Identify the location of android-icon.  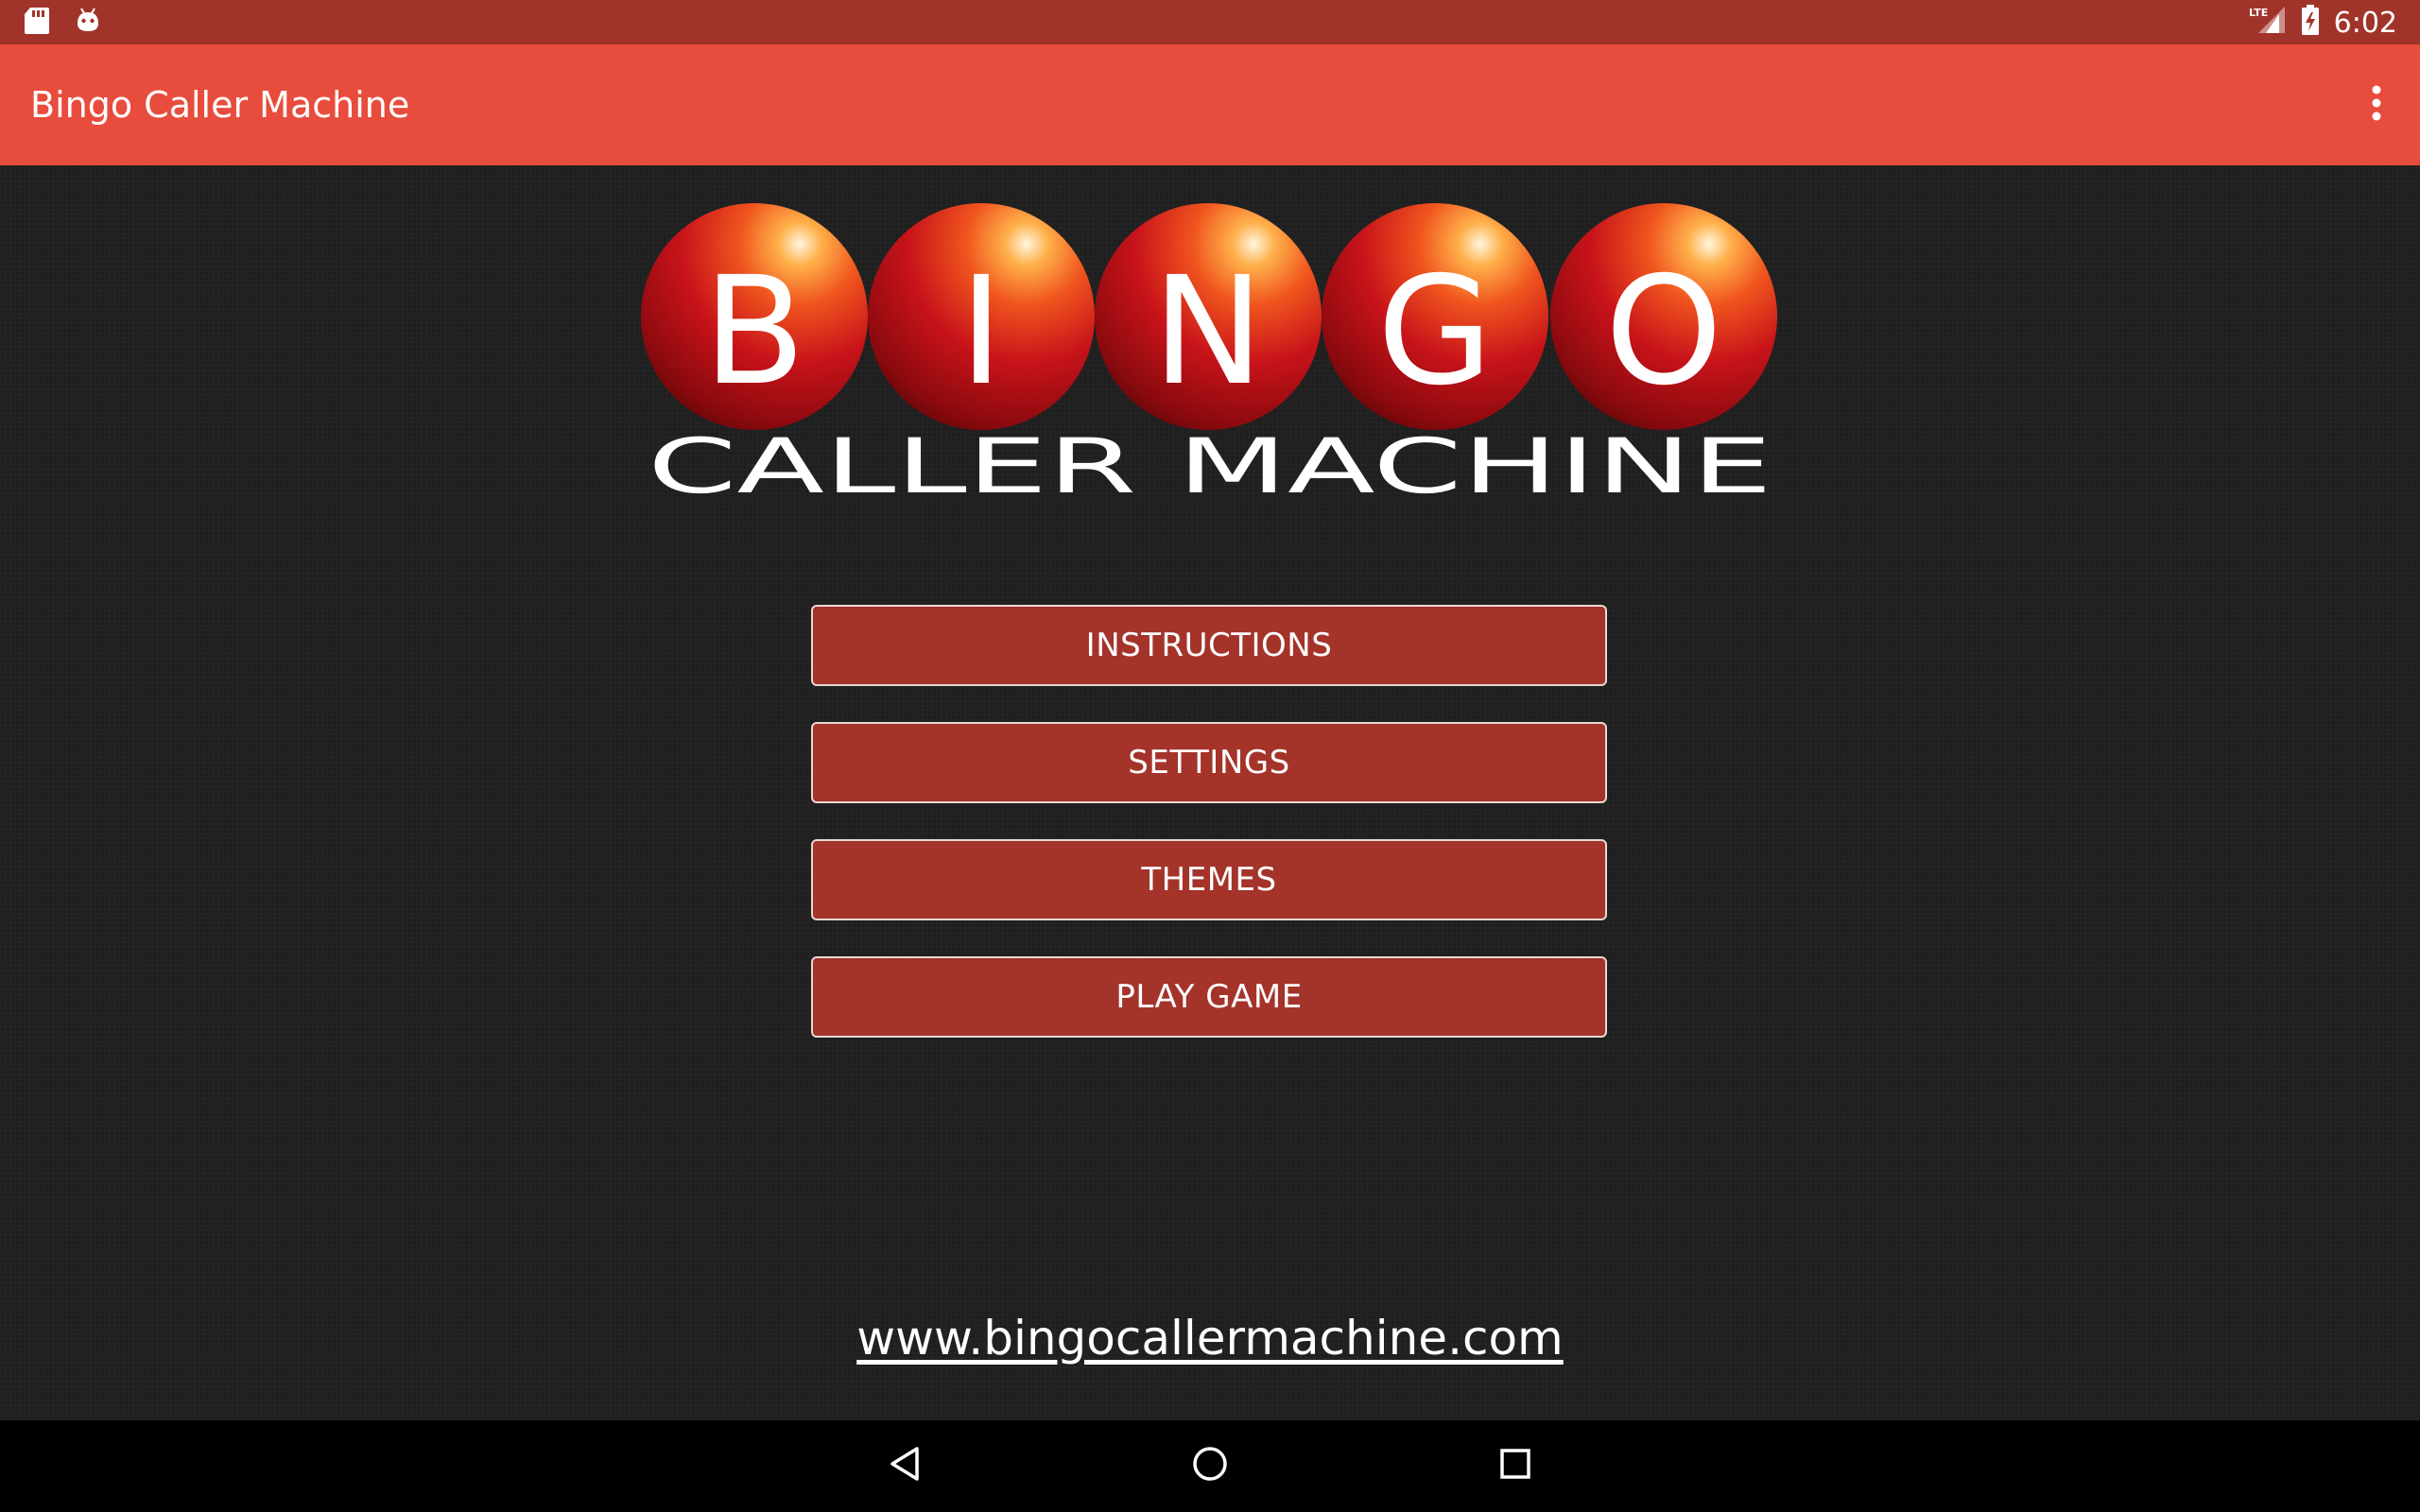
(88, 23).